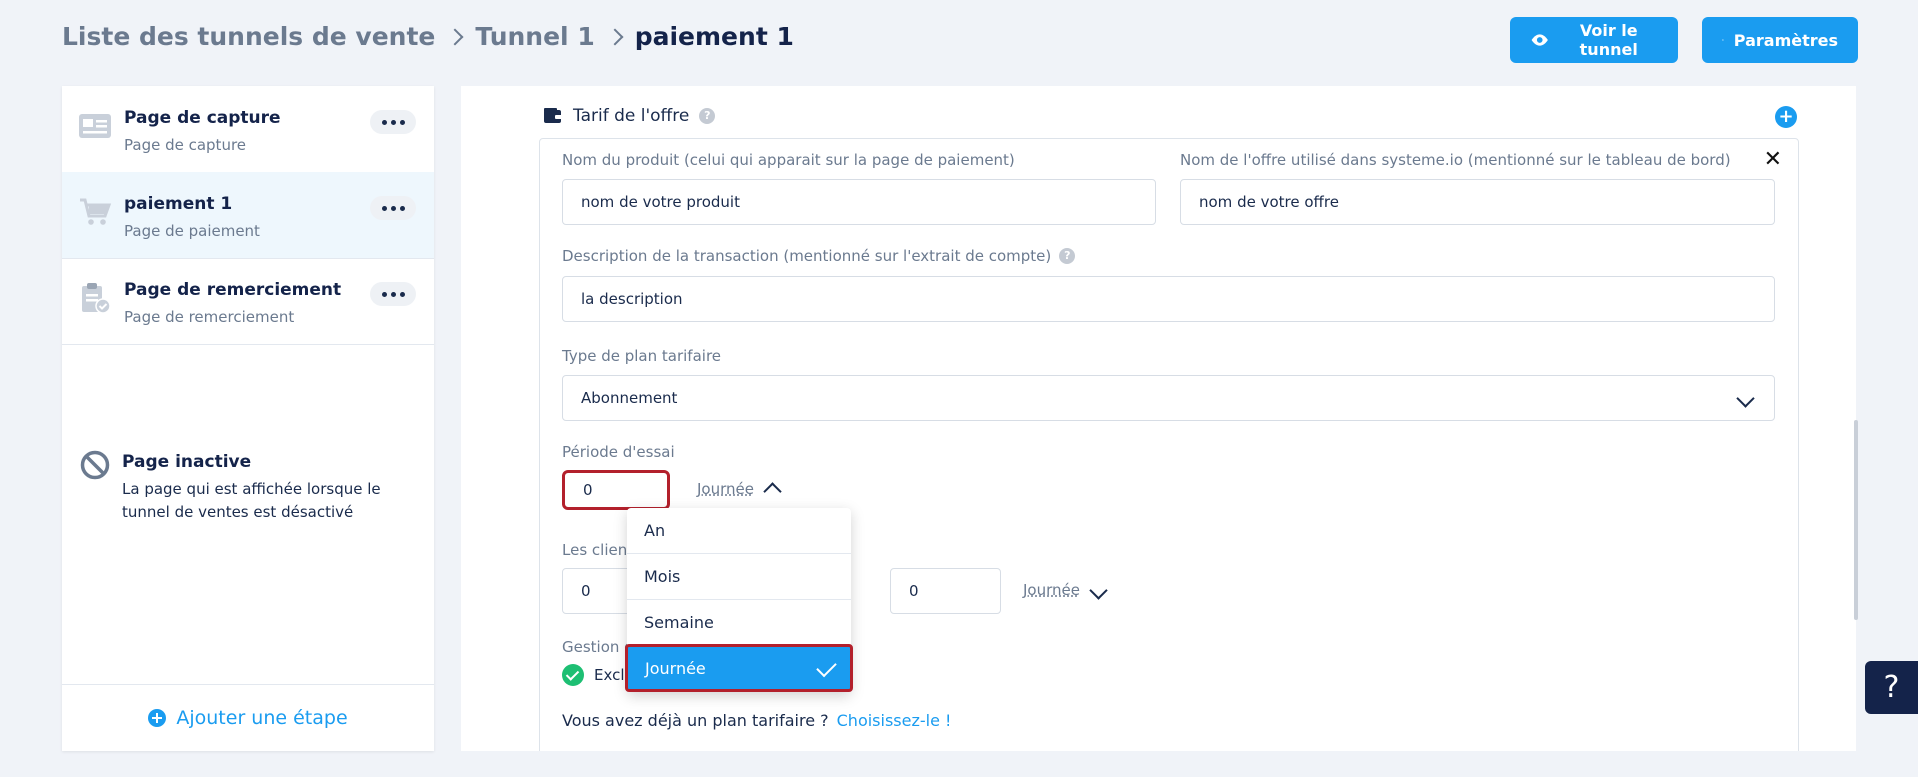 The height and width of the screenshot is (777, 1918). What do you see at coordinates (739, 623) in the screenshot?
I see `dropdown-option-semaine: Semaine` at bounding box center [739, 623].